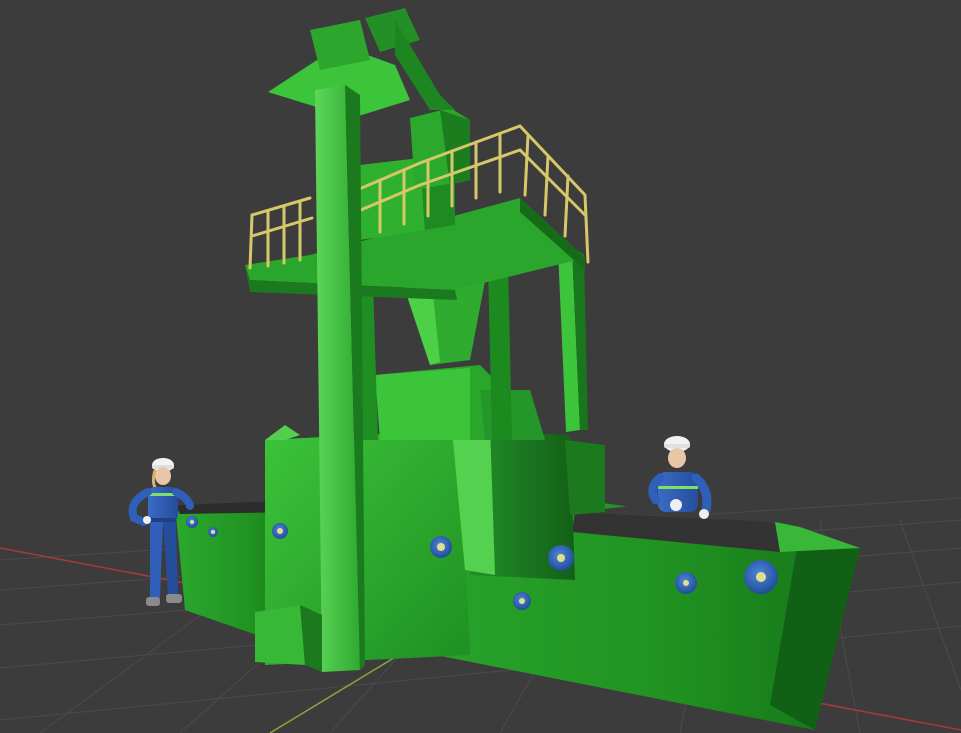 This screenshot has height=733, width=961. I want to click on platform-deck, so click(415, 204).